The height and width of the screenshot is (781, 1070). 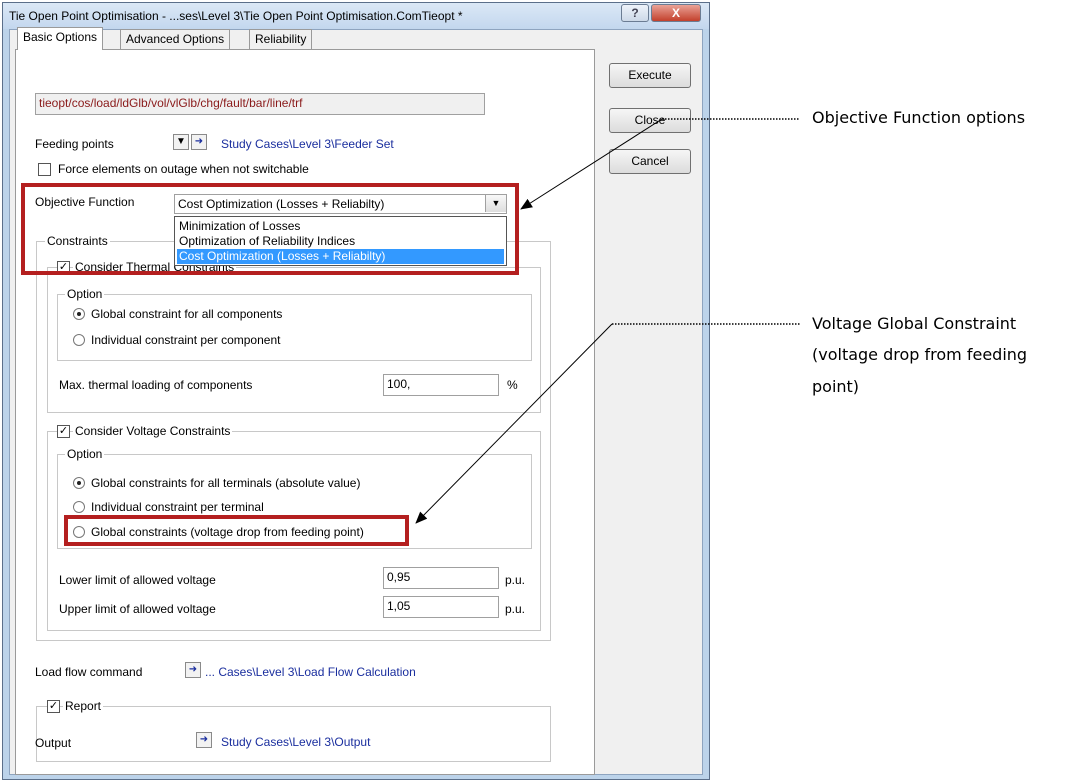 I want to click on objective-annotation: Objective Function options, so click(x=919, y=117).